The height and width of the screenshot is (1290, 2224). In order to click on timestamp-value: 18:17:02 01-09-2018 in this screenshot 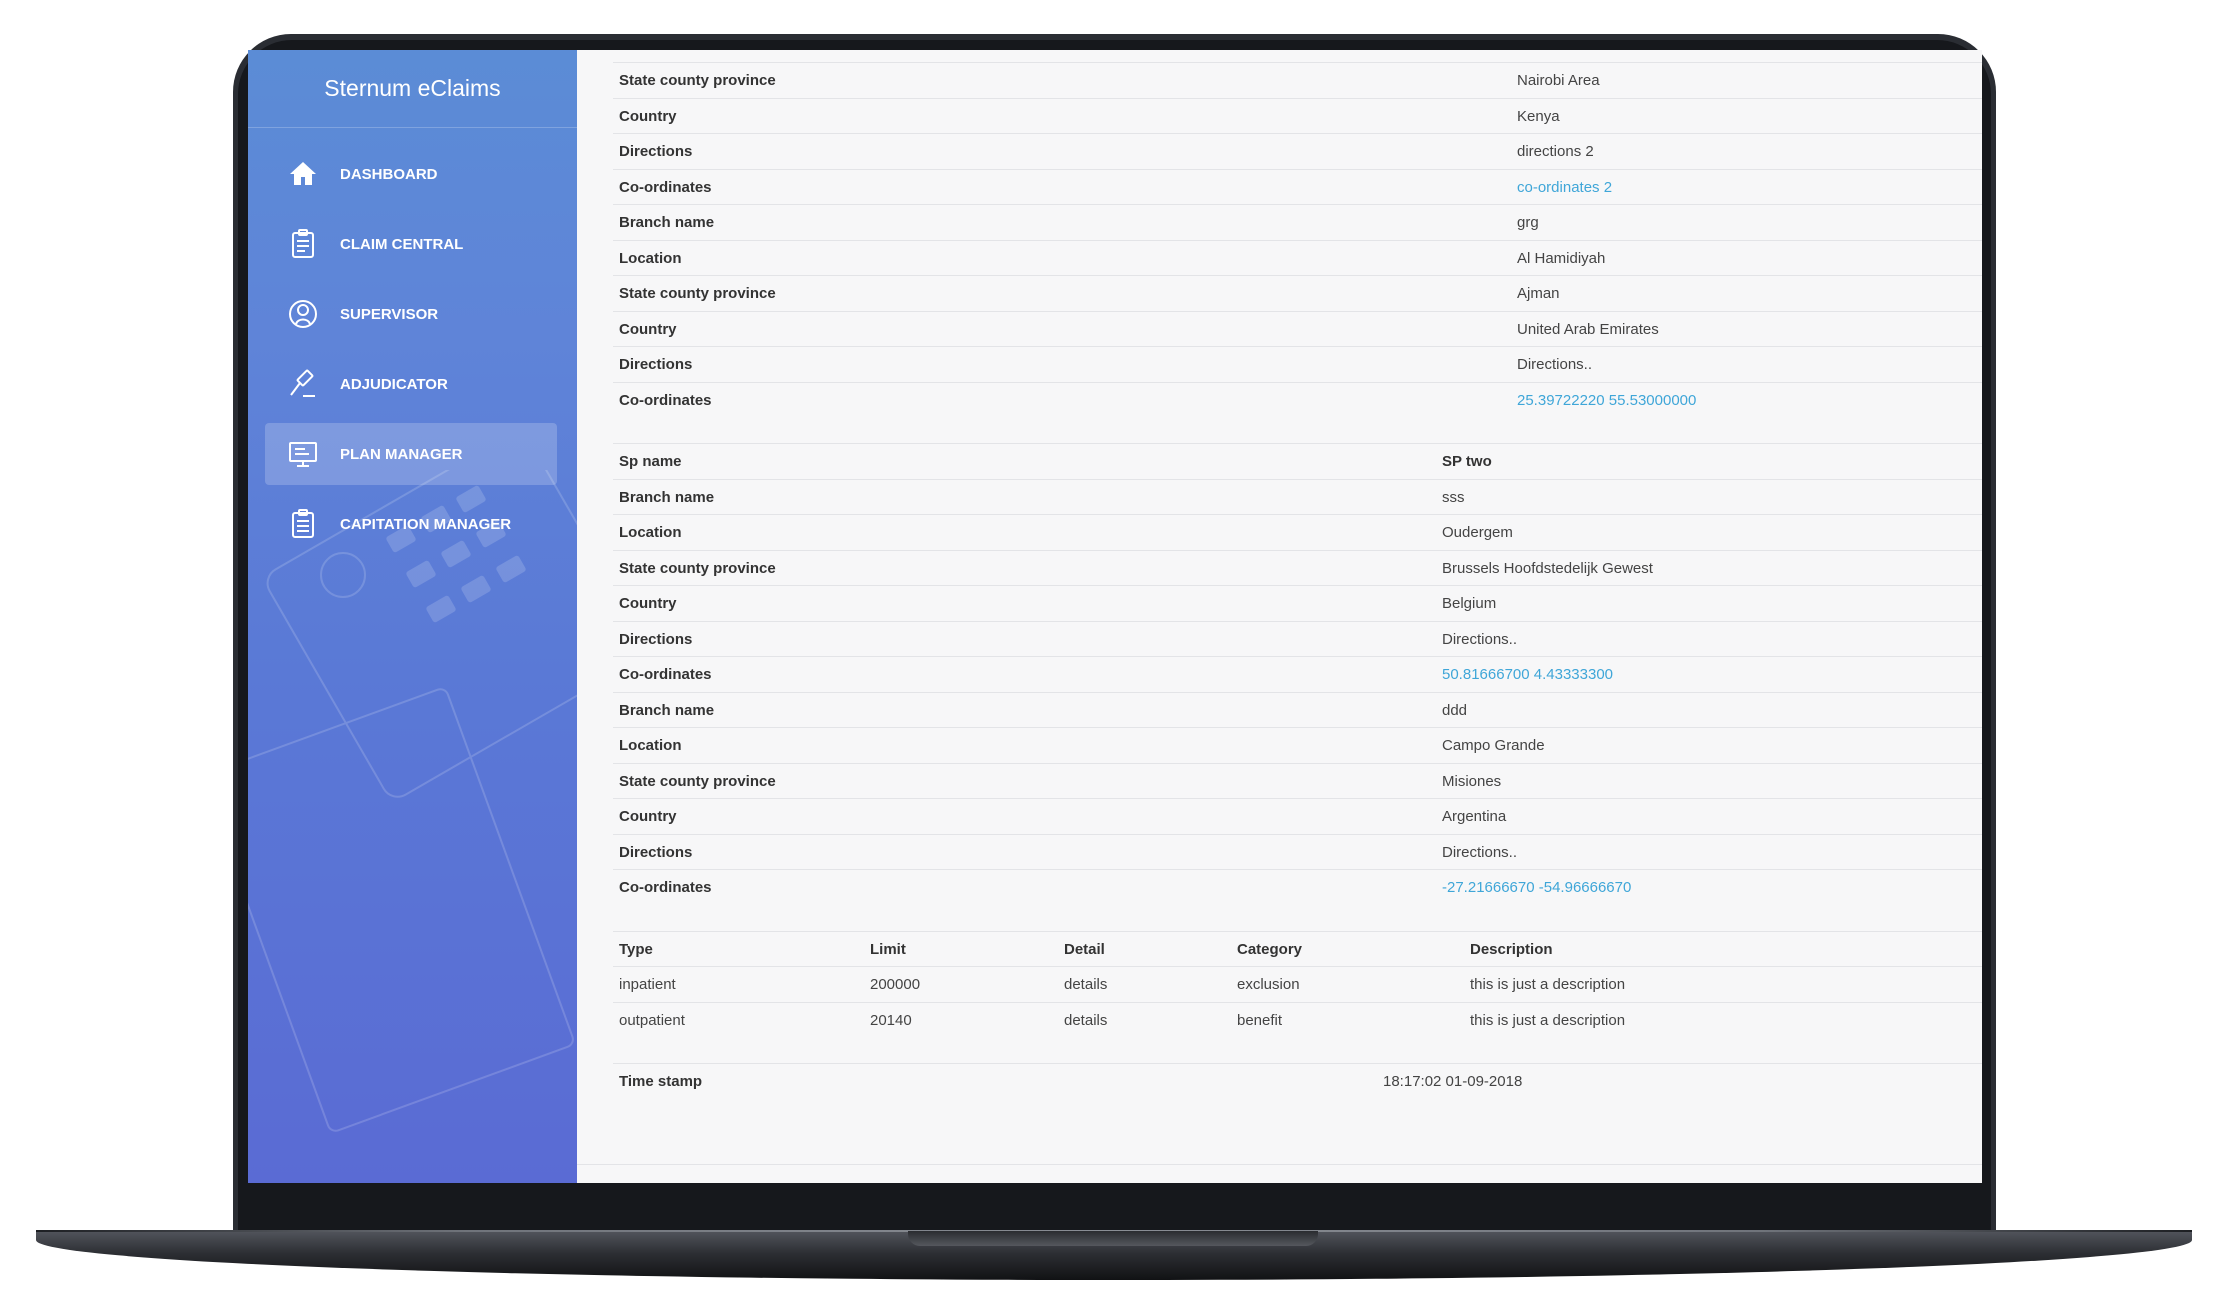, I will do `click(1453, 1081)`.